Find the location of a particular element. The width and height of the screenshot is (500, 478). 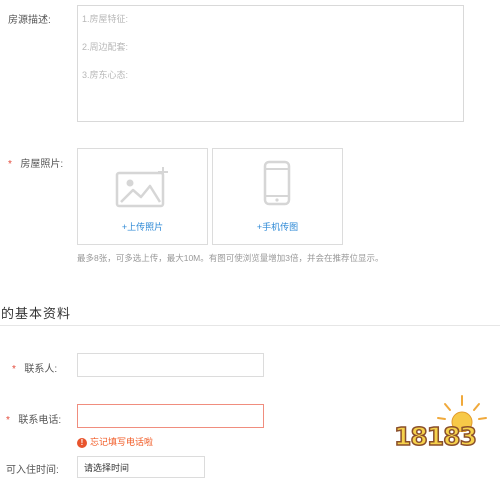

photos-label-row: * 房屋照片: is located at coordinates (35, 163).